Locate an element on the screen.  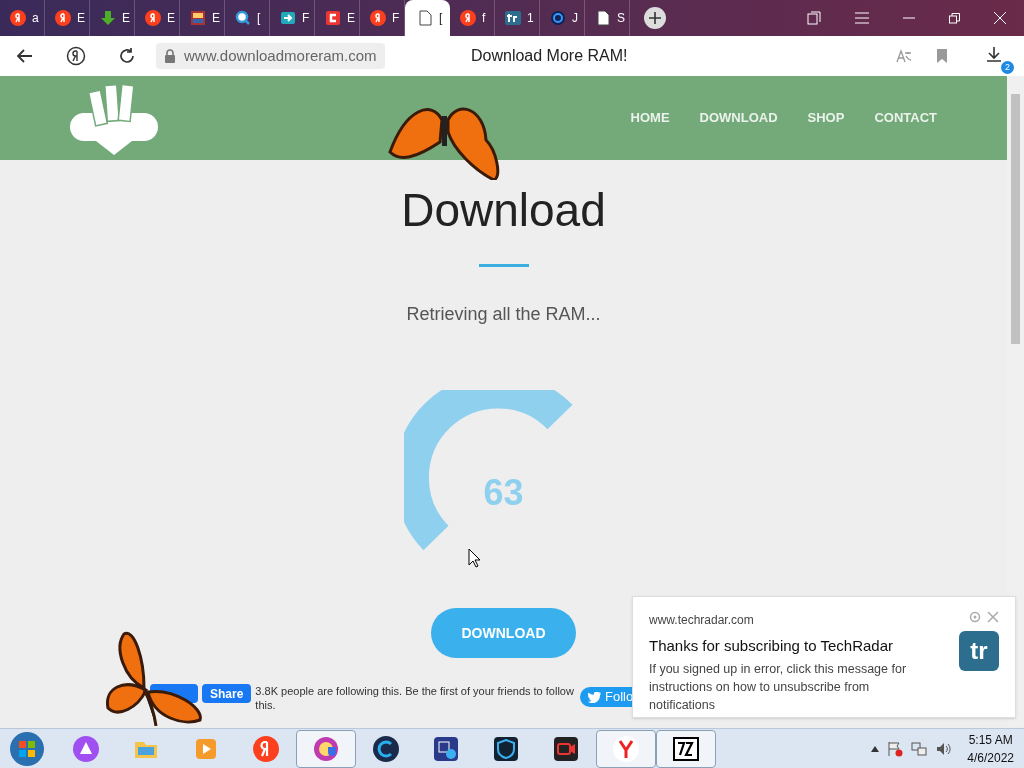
yandex-icon is located at coordinates (76, 56).